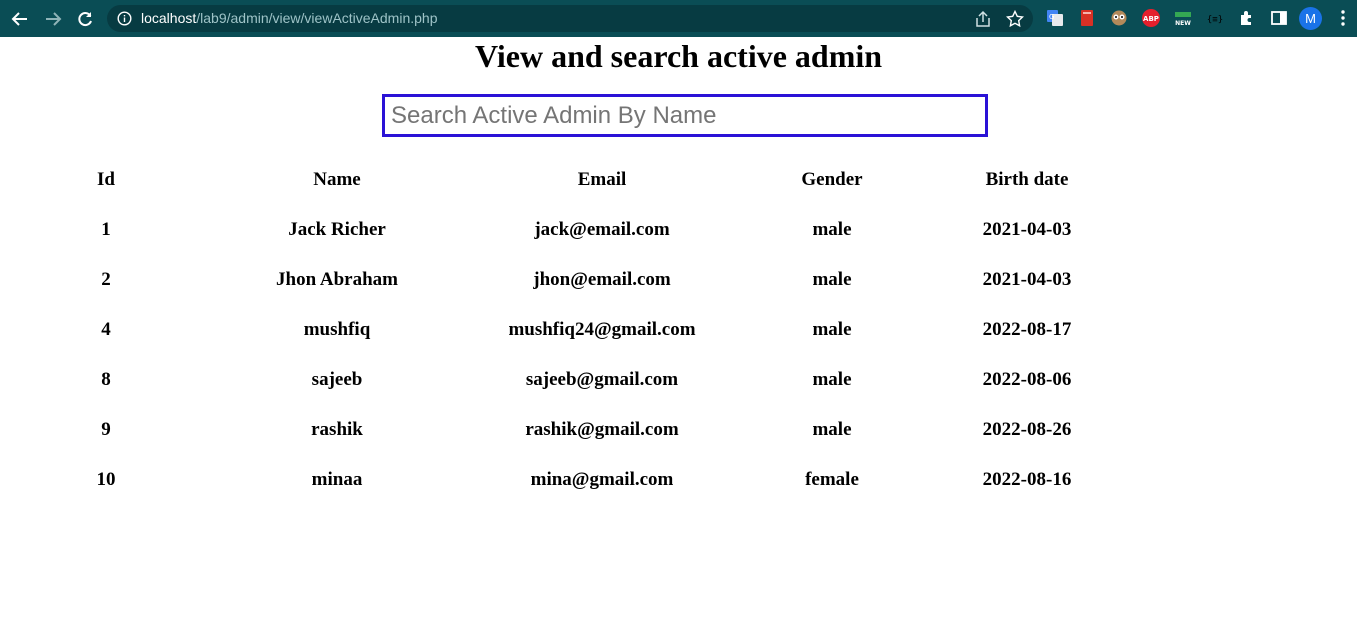 Image resolution: width=1357 pixels, height=623 pixels. I want to click on reload-icon, so click(85, 19).